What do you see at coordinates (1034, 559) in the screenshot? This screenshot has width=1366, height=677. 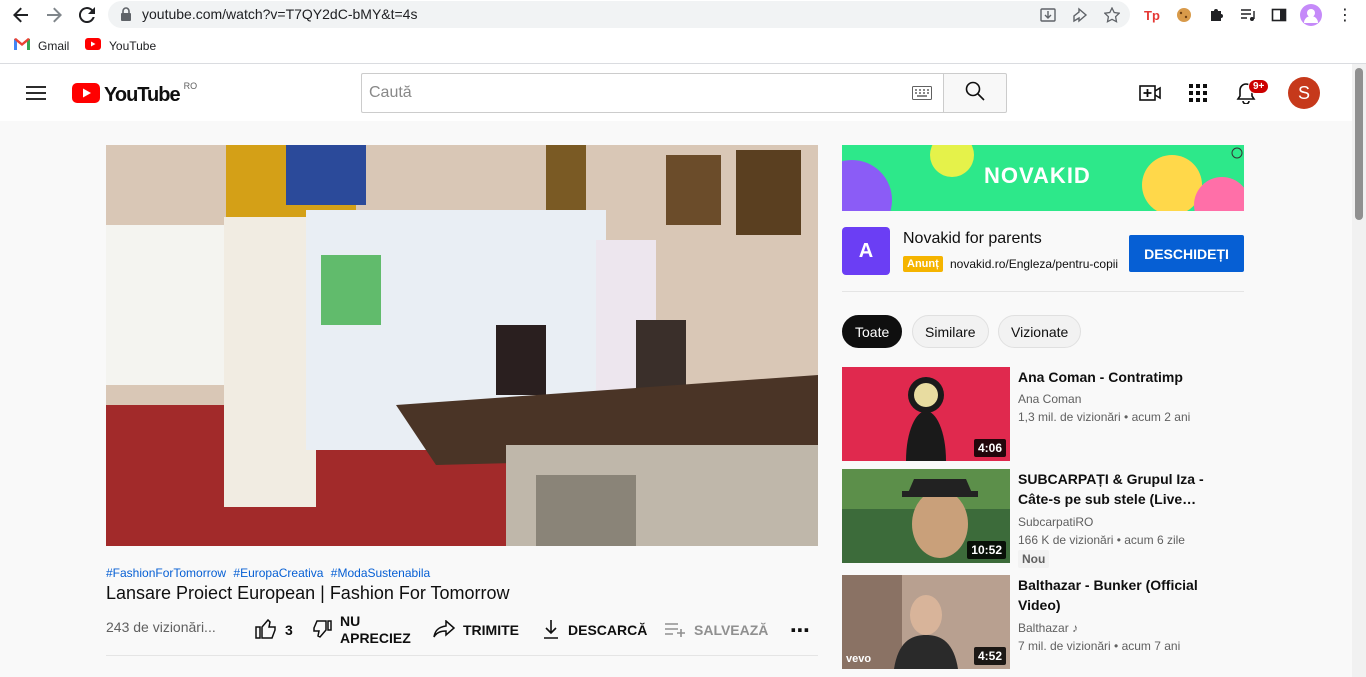 I see `new-badge: Nou` at bounding box center [1034, 559].